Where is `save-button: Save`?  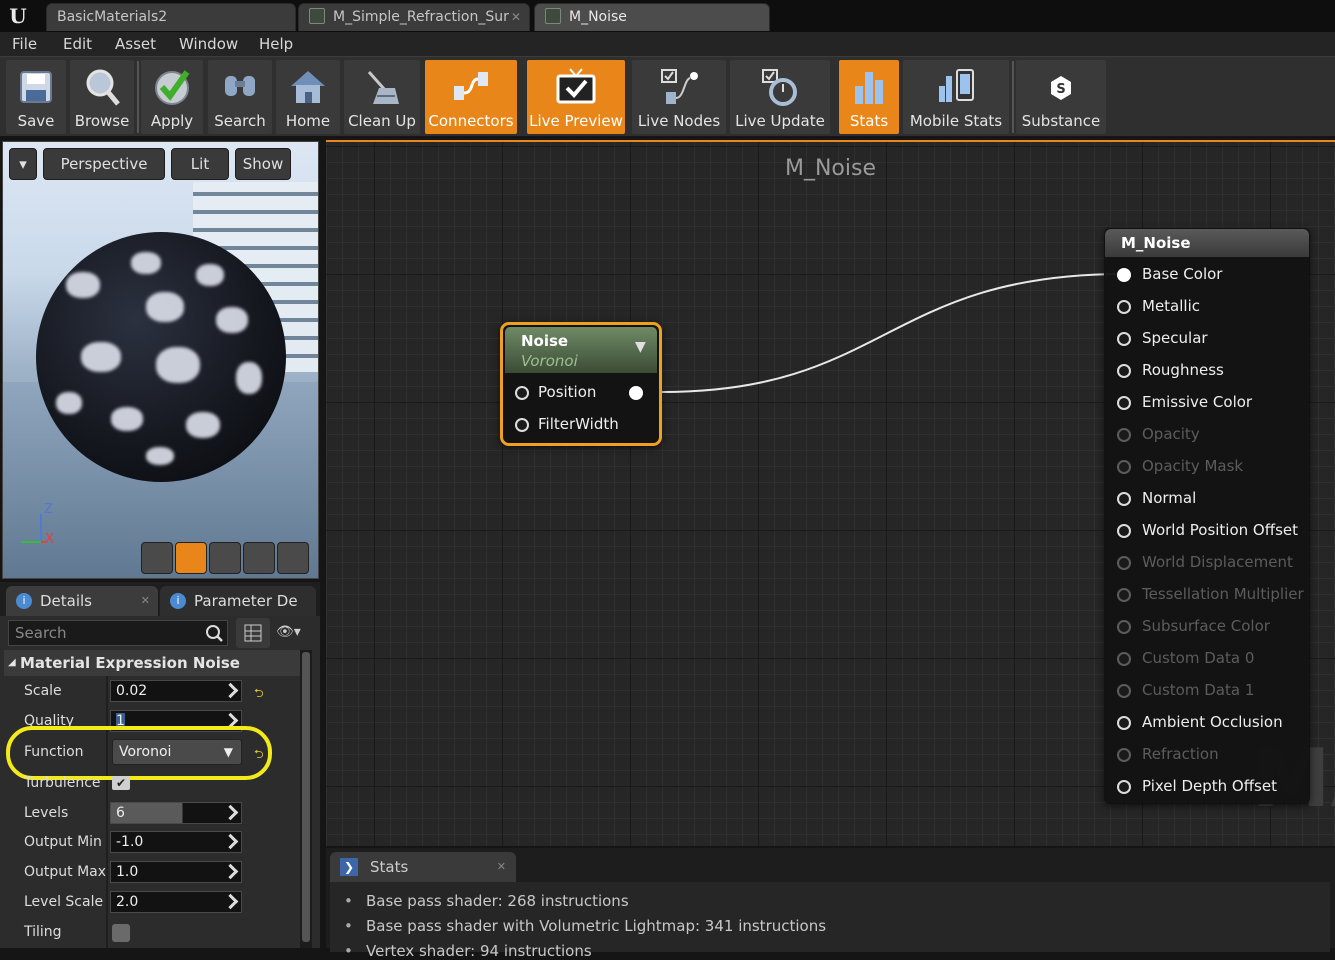
save-button: Save is located at coordinates (36, 97).